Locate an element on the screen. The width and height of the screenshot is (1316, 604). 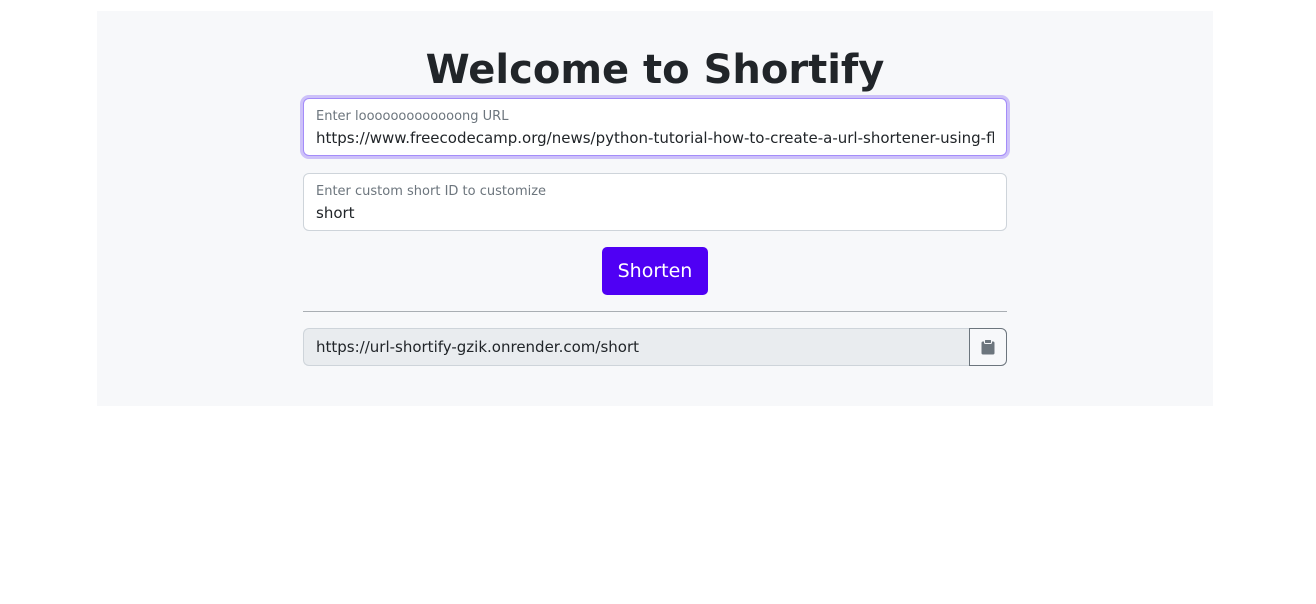
clipboard-icon is located at coordinates (988, 347).